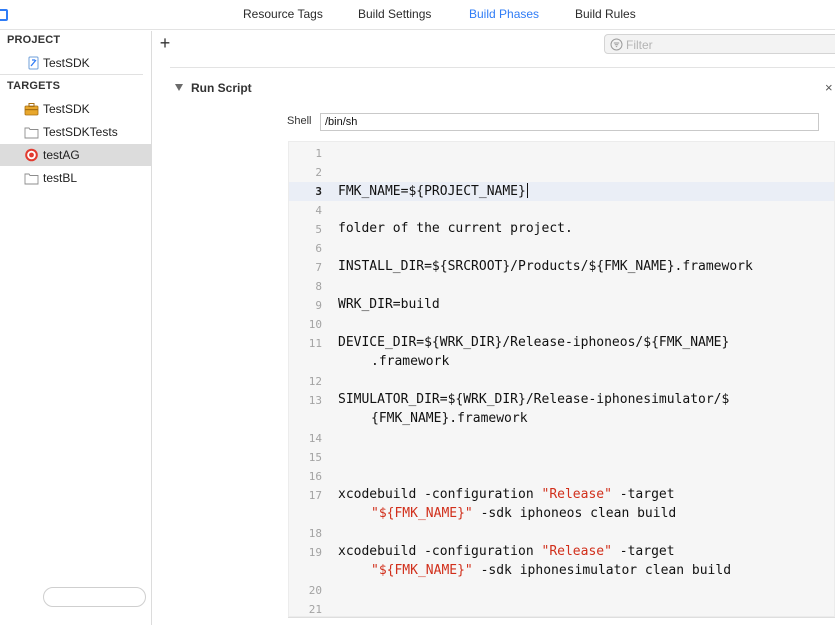 The image size is (835, 625). I want to click on close-phase-icon: ×, so click(829, 87).